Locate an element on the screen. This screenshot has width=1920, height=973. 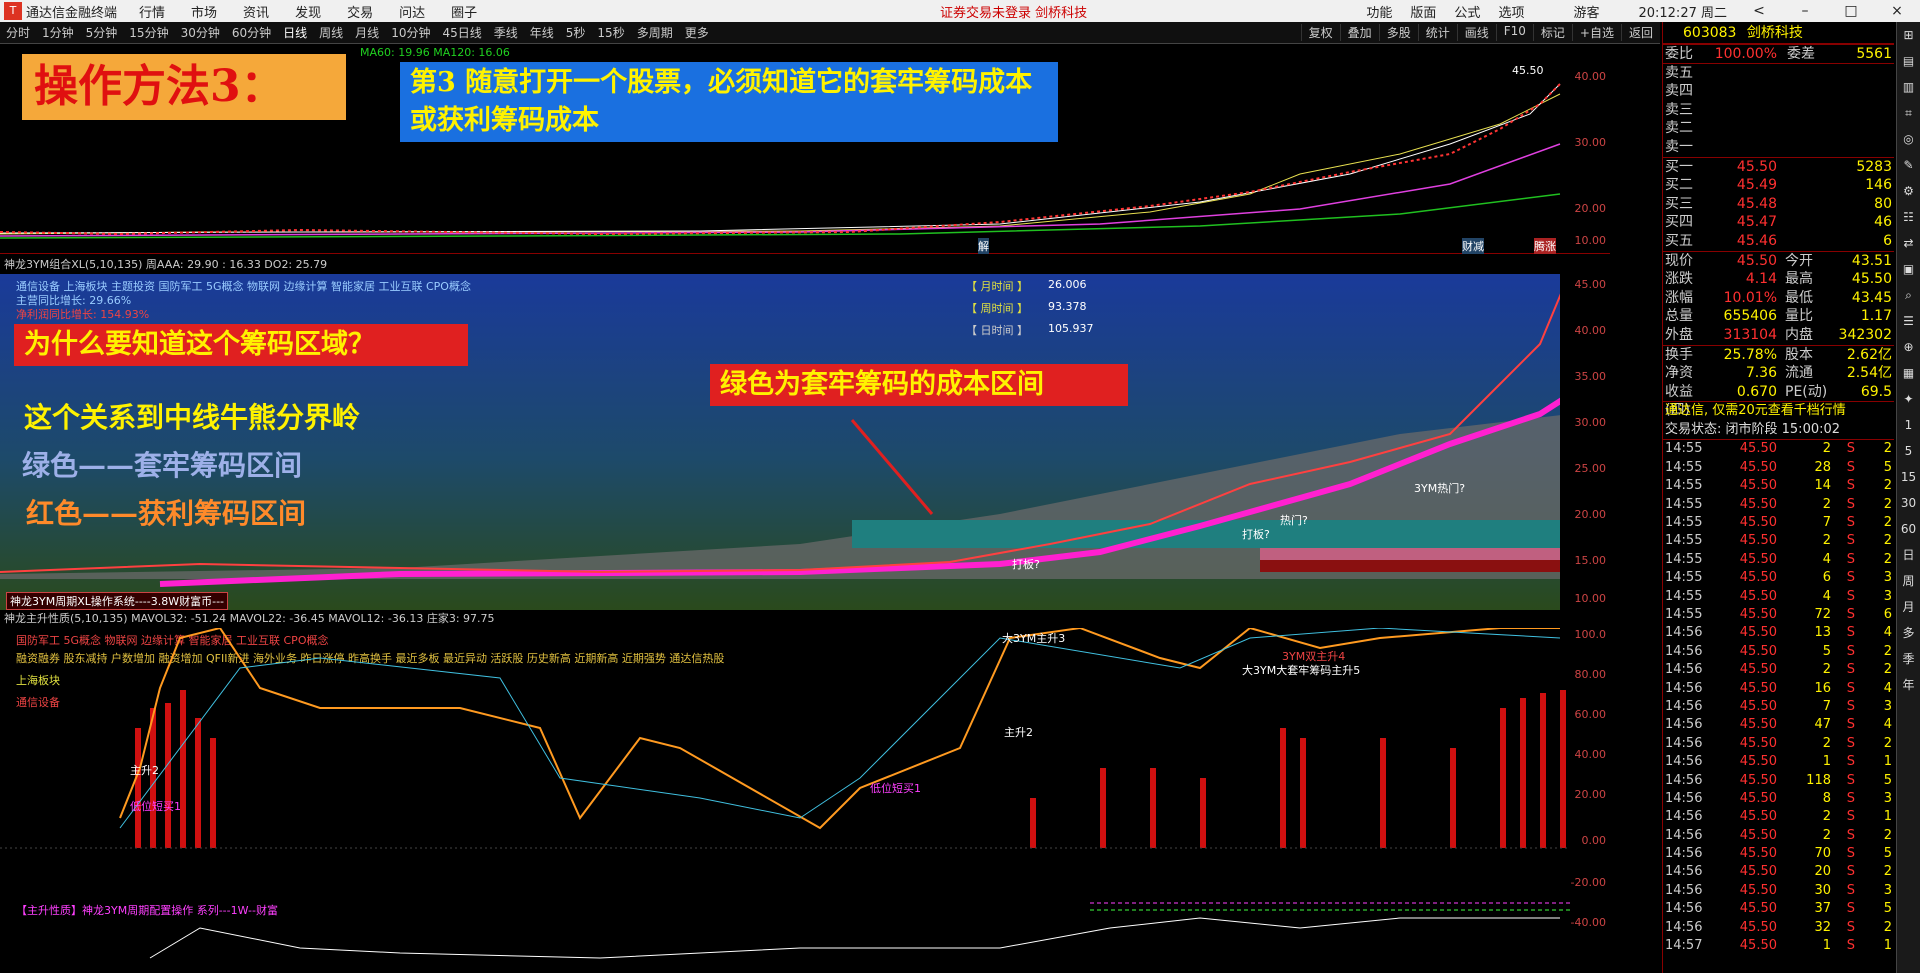
period-15min: 15分钟 is located at coordinates (148, 32).